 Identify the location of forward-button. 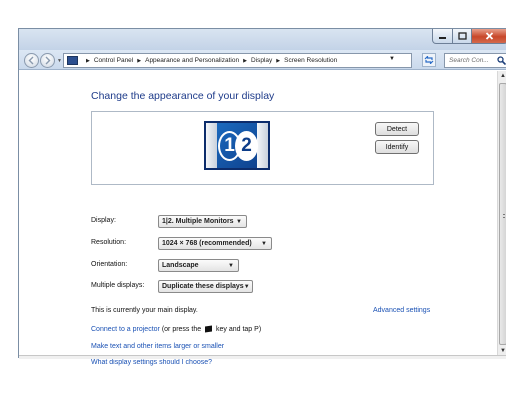
(47, 60).